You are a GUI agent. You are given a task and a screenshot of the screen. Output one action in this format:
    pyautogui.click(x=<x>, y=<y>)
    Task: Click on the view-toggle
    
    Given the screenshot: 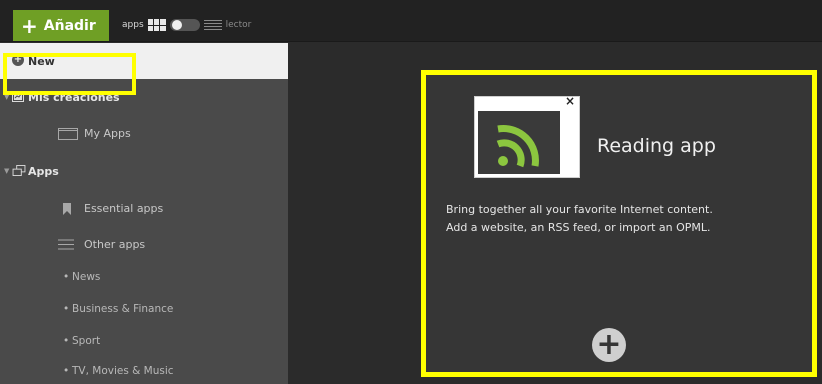 What is the action you would take?
    pyautogui.click(x=184, y=25)
    